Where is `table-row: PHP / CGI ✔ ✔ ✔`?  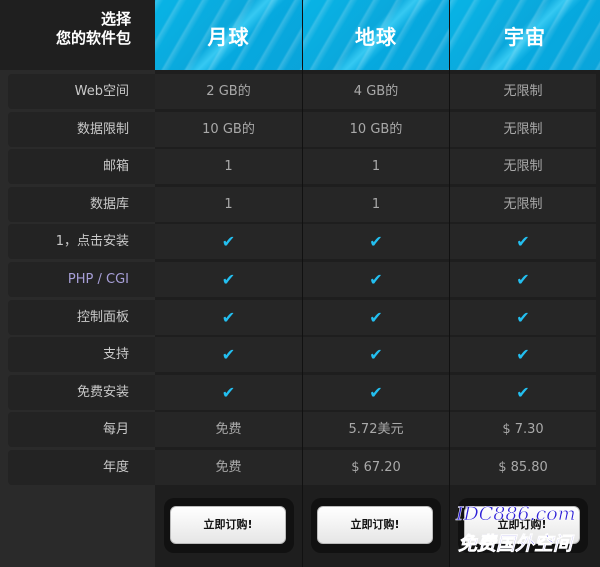 table-row: PHP / CGI ✔ ✔ ✔ is located at coordinates (300, 279).